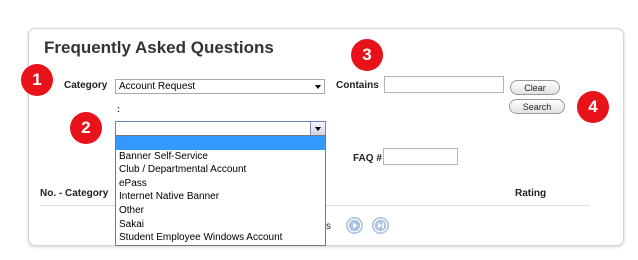 The width and height of the screenshot is (638, 260). I want to click on skip-end-icon, so click(380, 225).